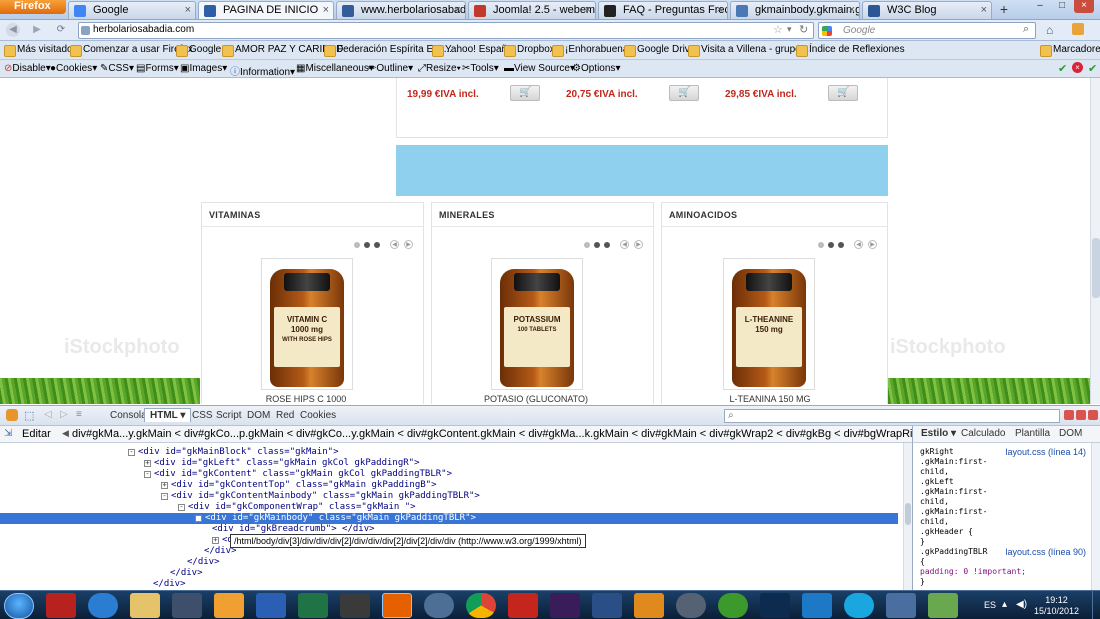 Image resolution: width=1100 pixels, height=619 pixels. What do you see at coordinates (927, 10) in the screenshot?
I see `tab-w3c-blog: W3C Blog ×` at bounding box center [927, 10].